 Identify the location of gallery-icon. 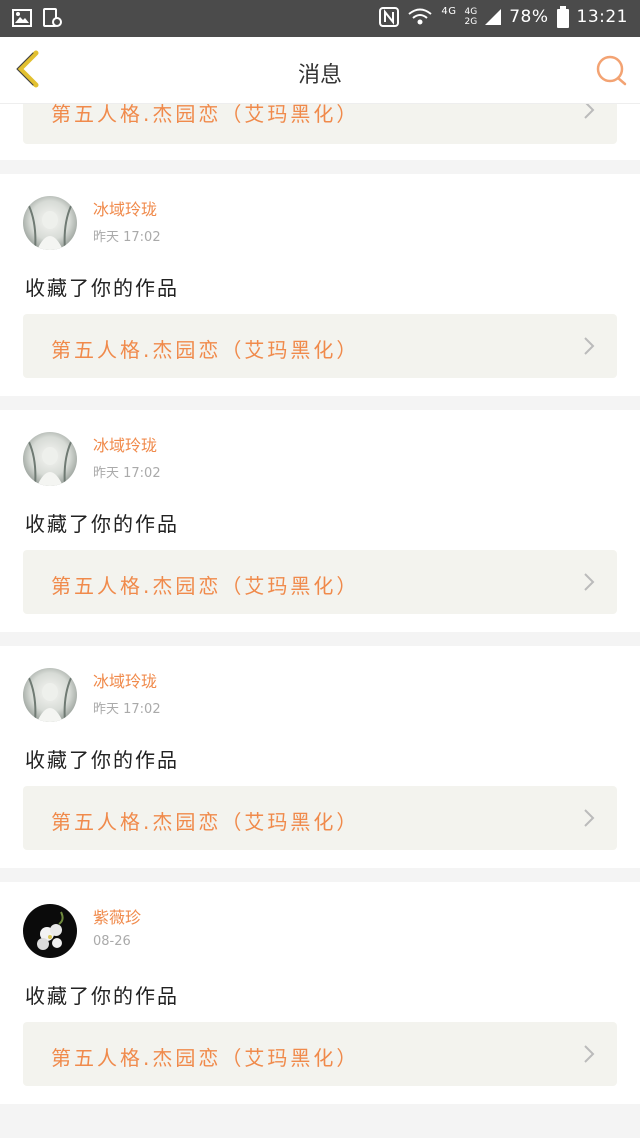
(22, 18).